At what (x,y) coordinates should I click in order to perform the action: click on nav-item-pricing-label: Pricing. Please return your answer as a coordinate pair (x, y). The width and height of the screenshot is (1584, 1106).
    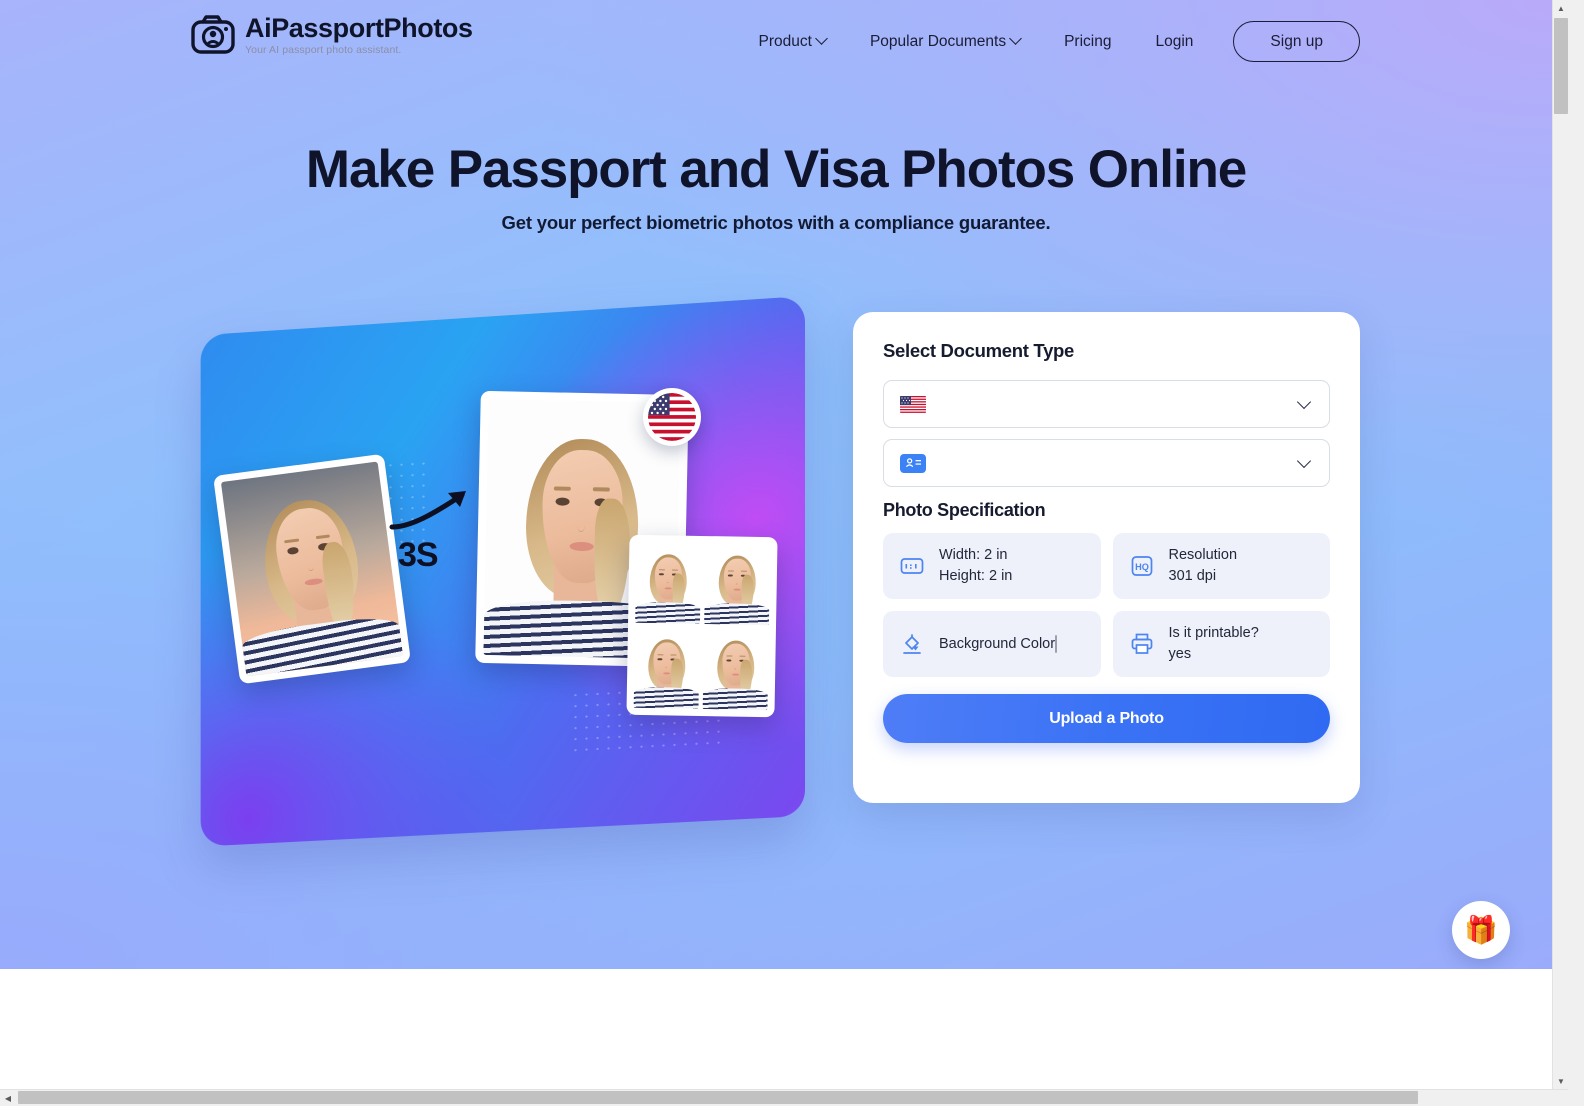
    Looking at the image, I should click on (1087, 42).